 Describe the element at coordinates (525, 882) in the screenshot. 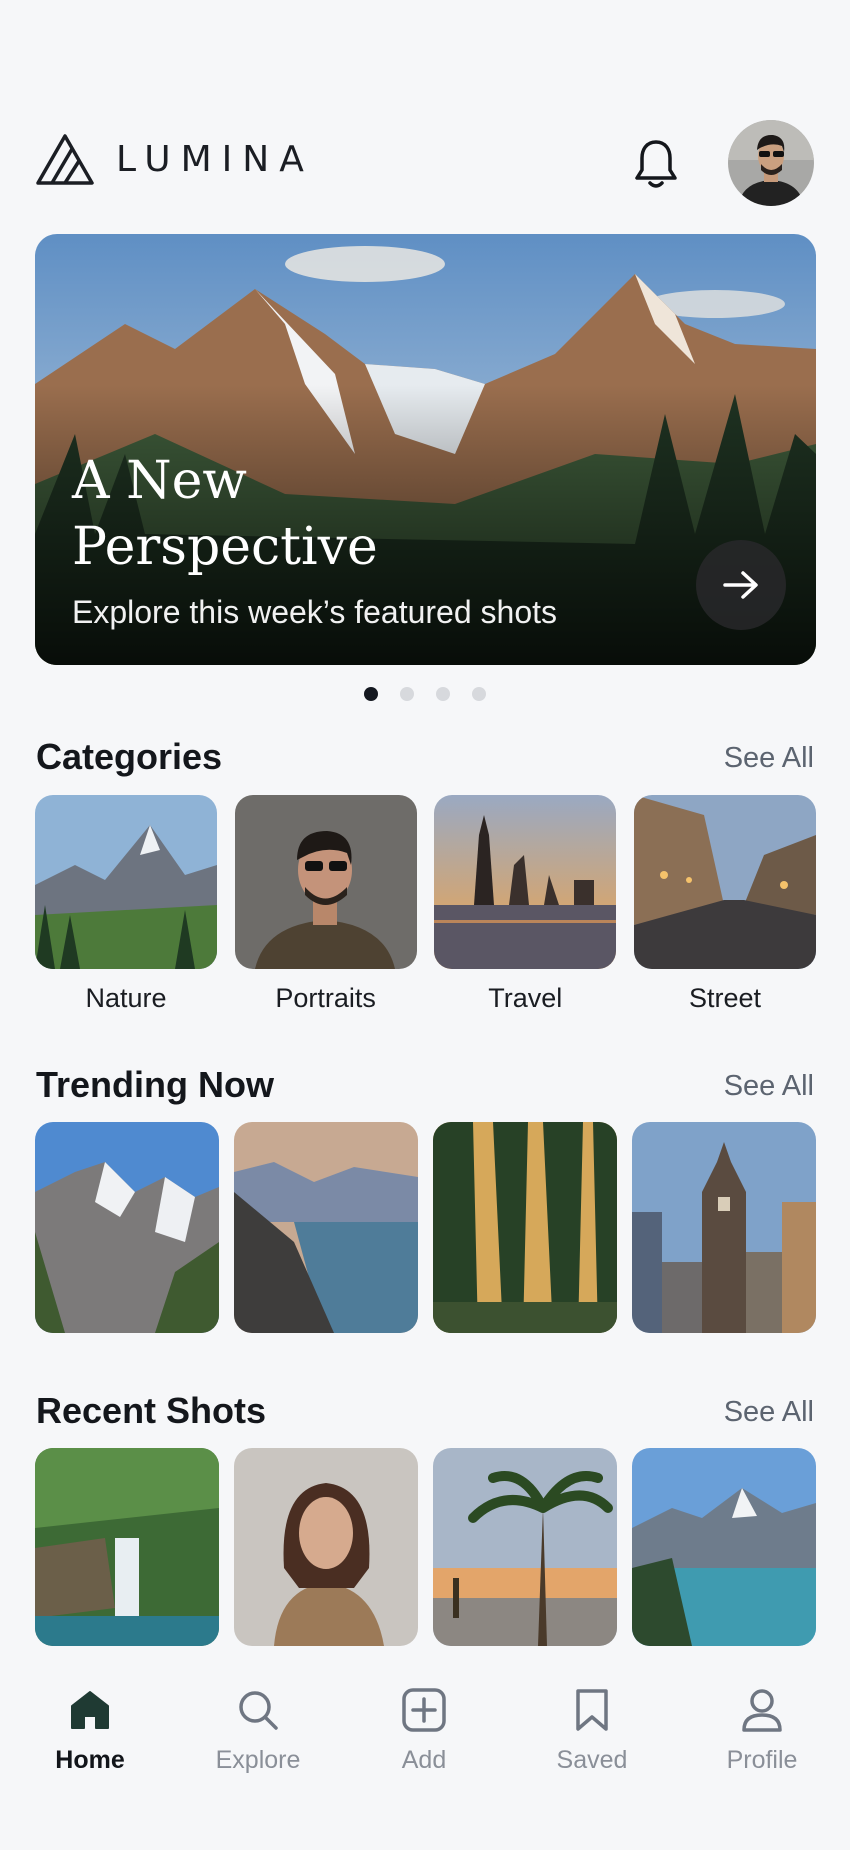

I see `category-travel-image` at that location.